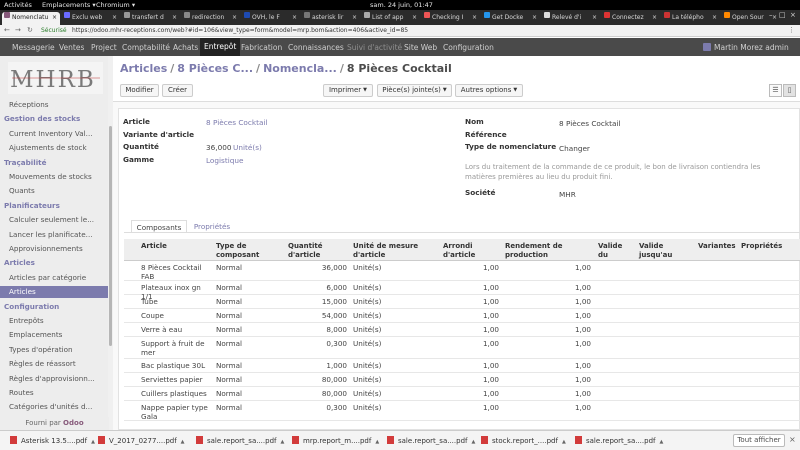  Describe the element at coordinates (664, 250) in the screenshot. I see `column-header: Valide jusqu'au` at that location.